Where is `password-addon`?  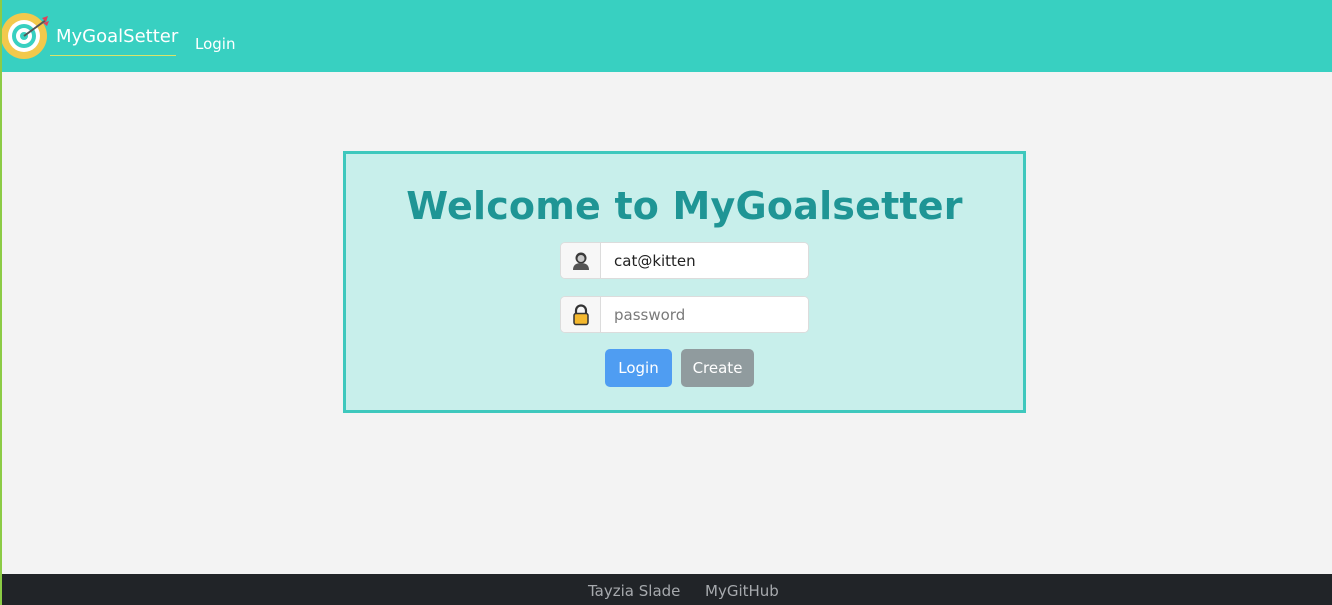 password-addon is located at coordinates (581, 314).